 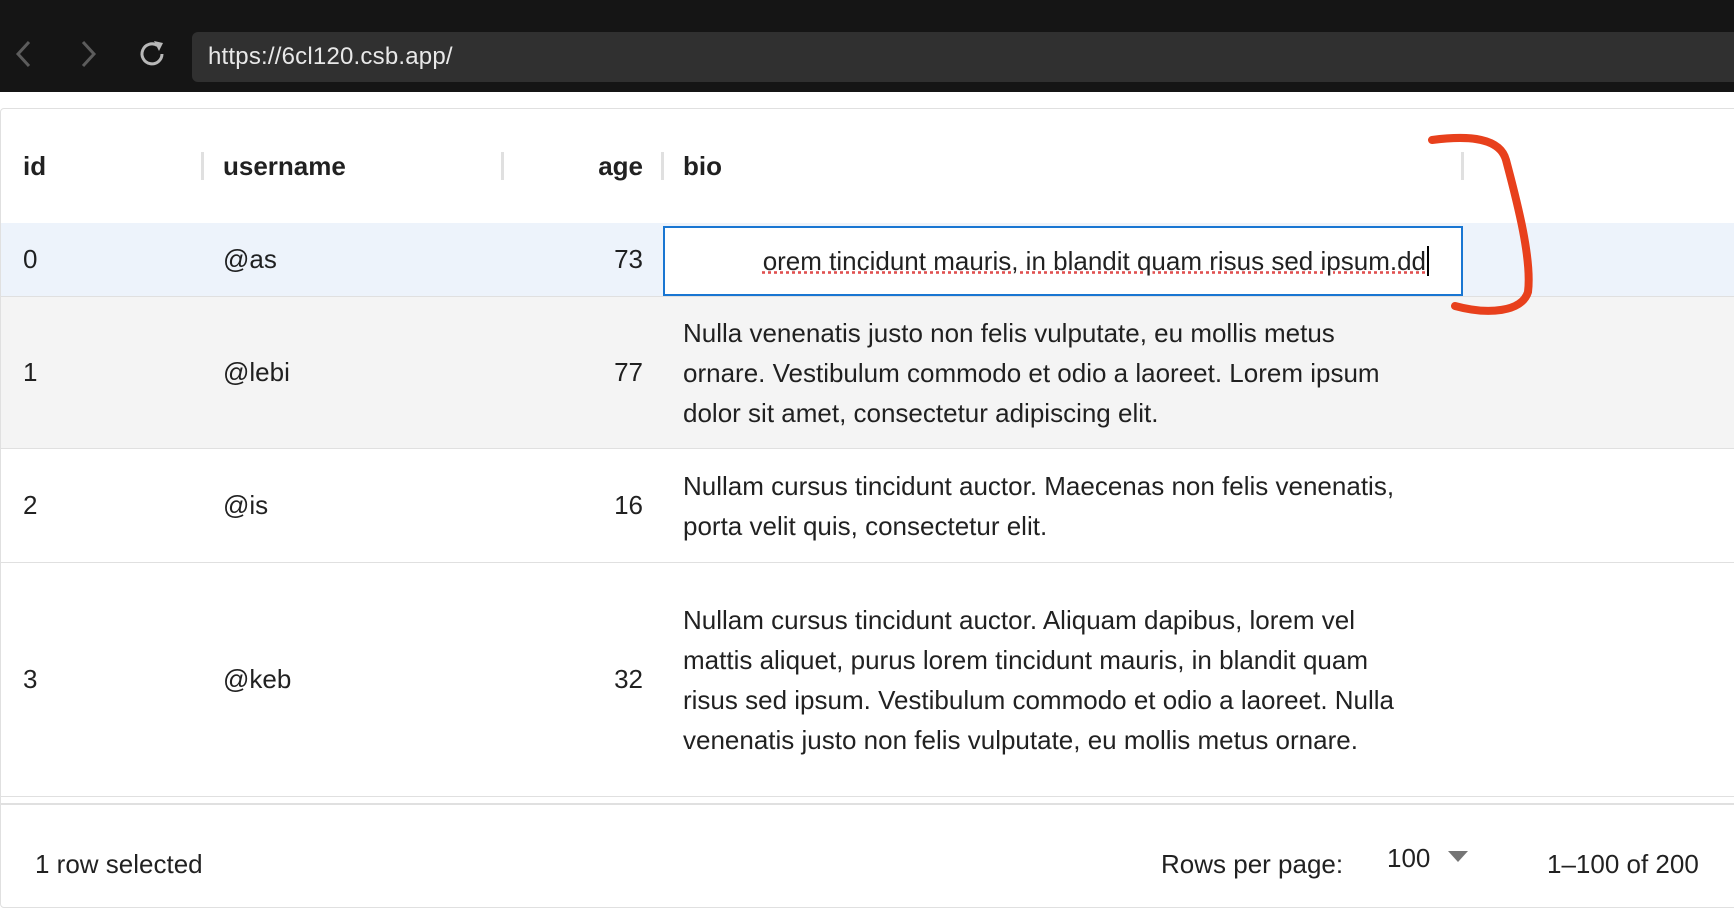 I want to click on rows-per-page-select: 100, so click(x=1428, y=858).